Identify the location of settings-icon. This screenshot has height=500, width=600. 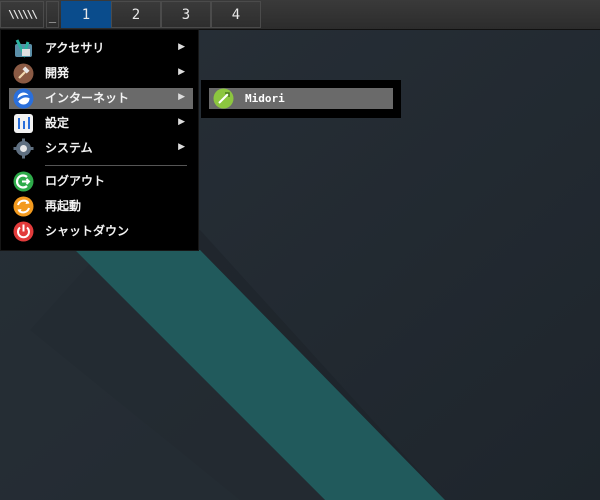
(23, 123).